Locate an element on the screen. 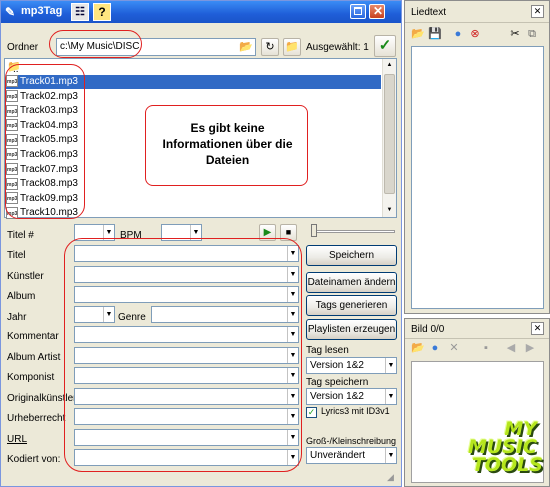 This screenshot has height=487, width=550. refresh-icon: ↻ is located at coordinates (270, 47).